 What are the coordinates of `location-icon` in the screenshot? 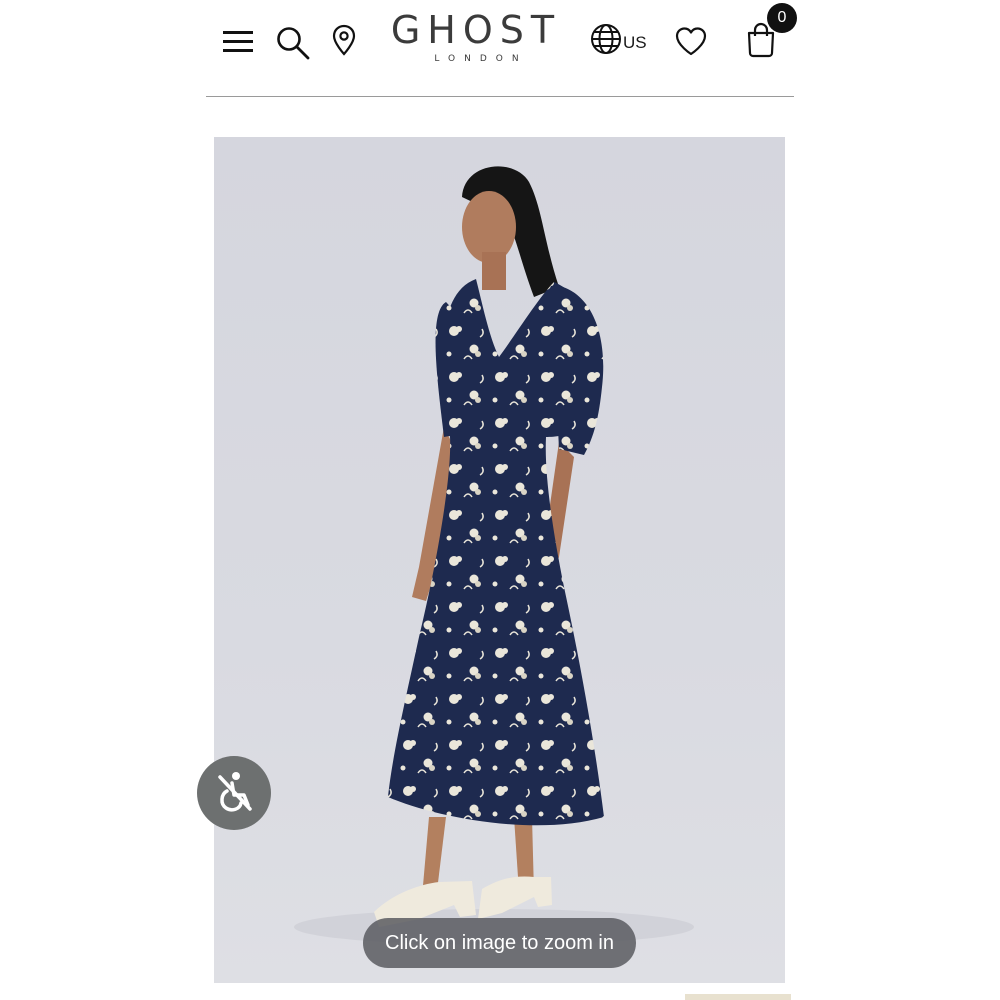 It's located at (344, 40).